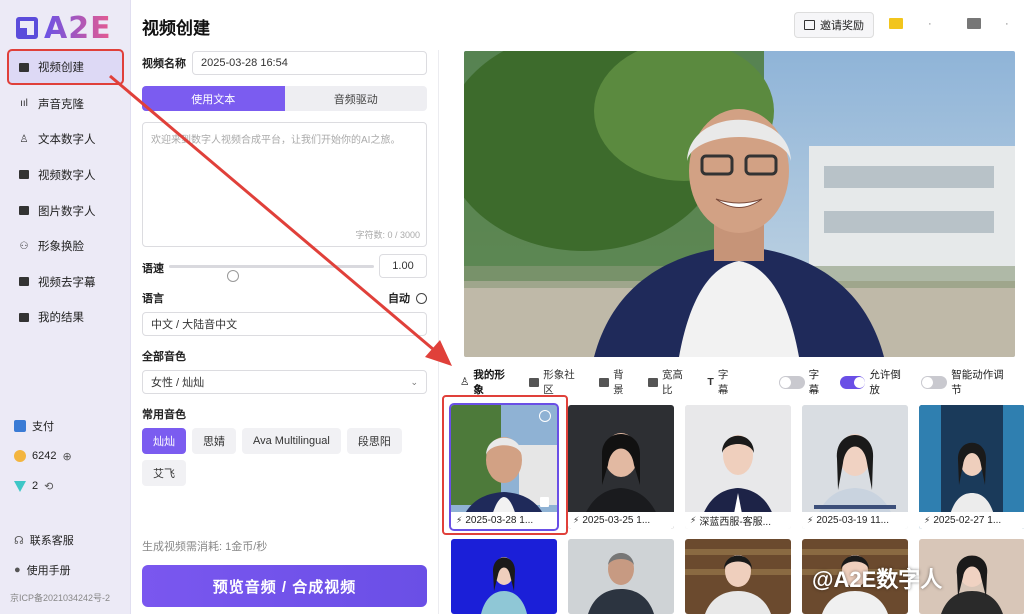  Describe the element at coordinates (164, 441) in the screenshot. I see `voice-chip: 灿灿` at that location.